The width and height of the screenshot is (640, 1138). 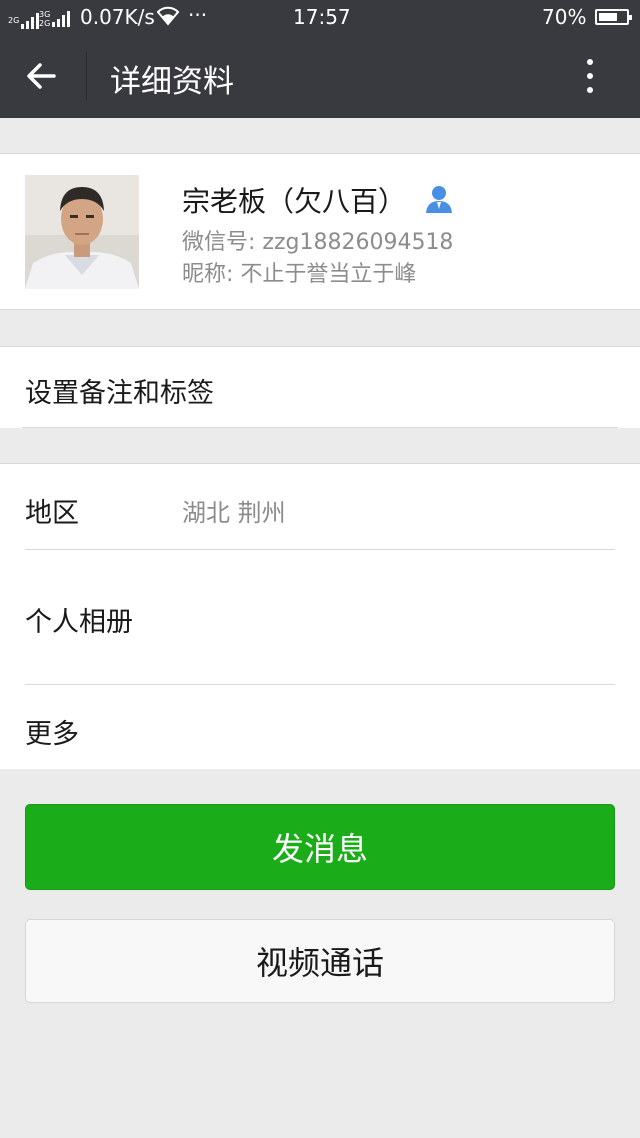 I want to click on remark-label: 设置备注和标签, so click(x=119, y=393).